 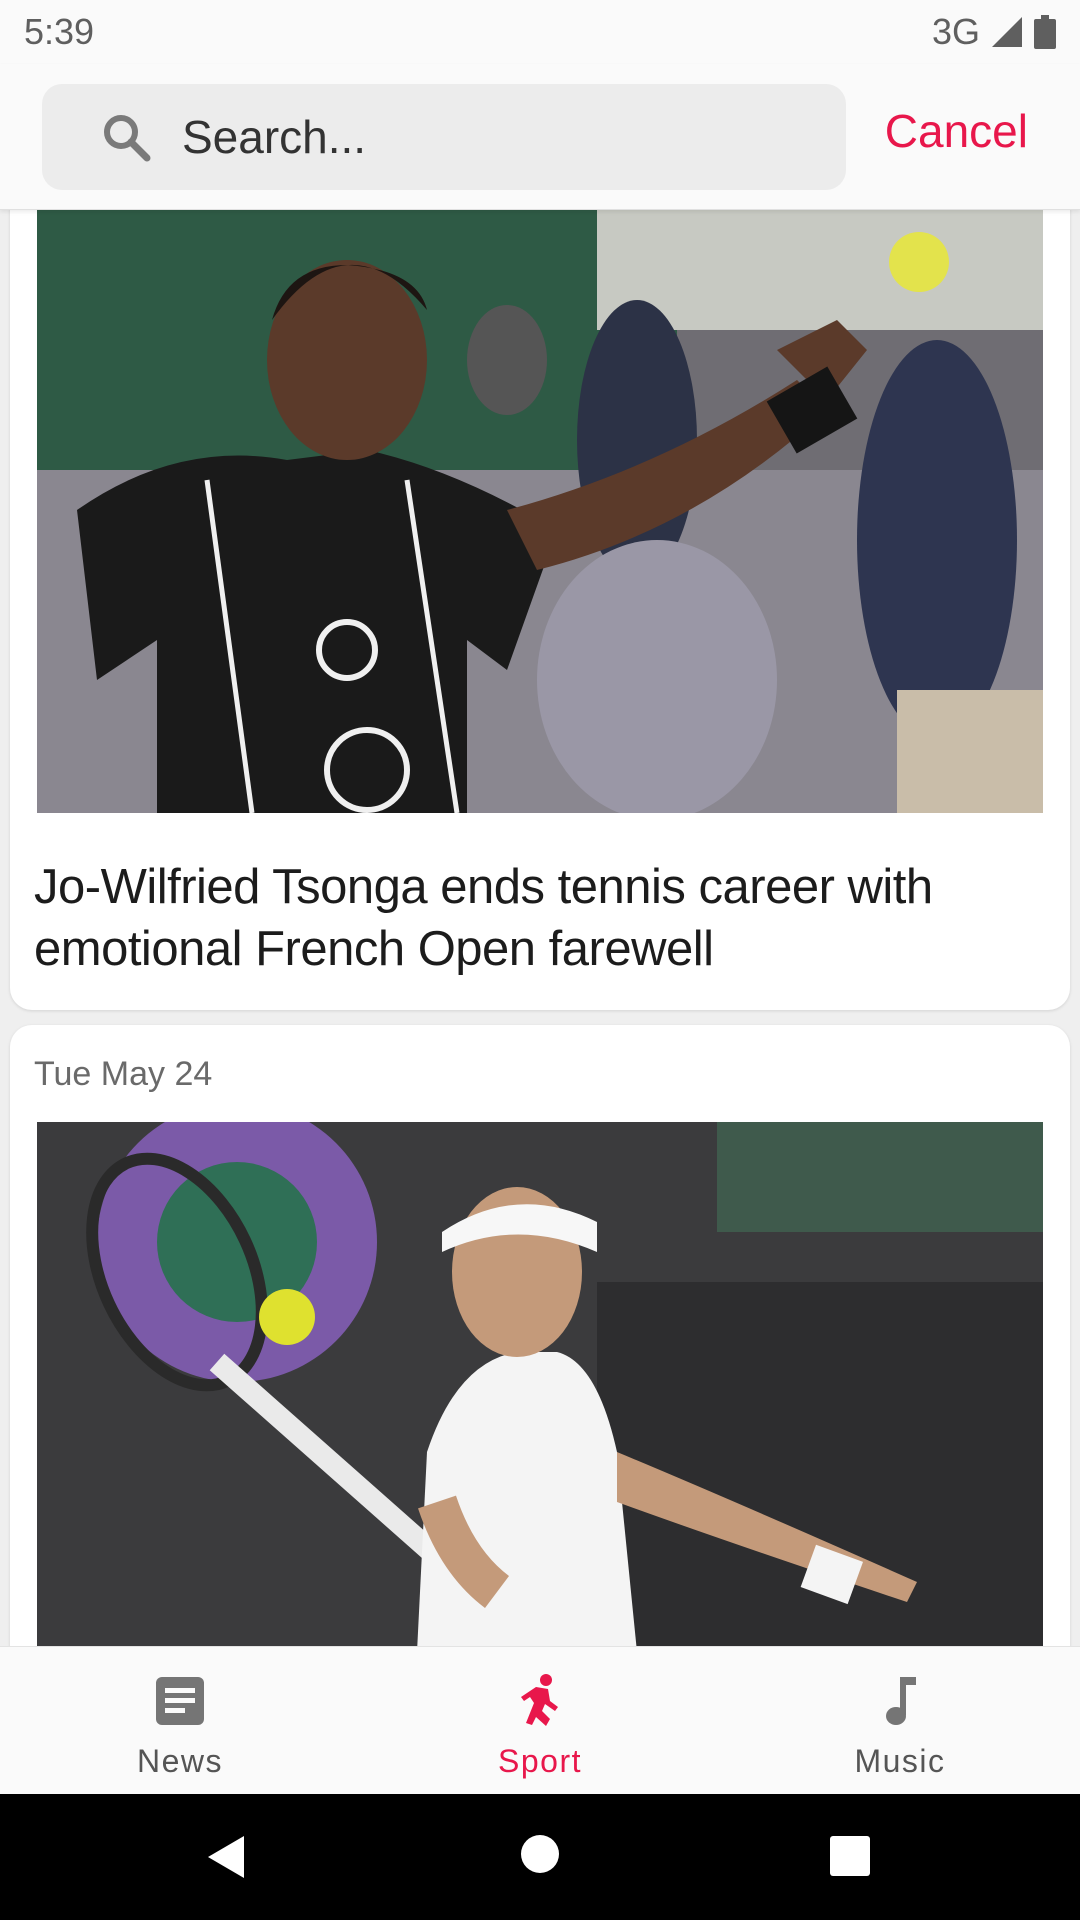 I want to click on status-time: 5:39, so click(x=59, y=31).